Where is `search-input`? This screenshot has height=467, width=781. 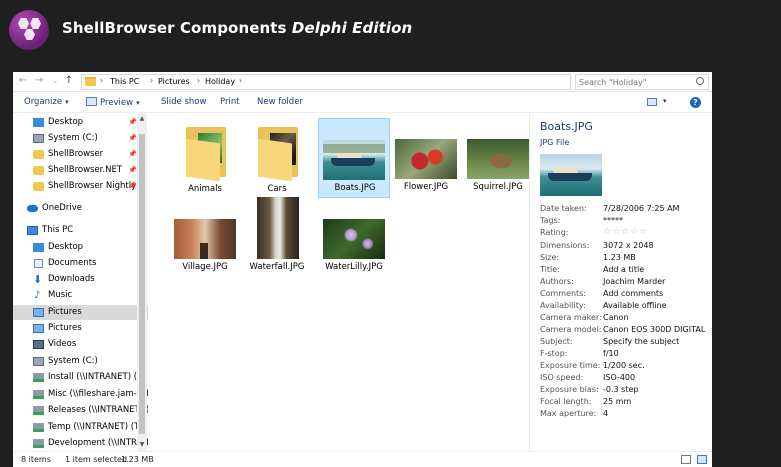
search-input is located at coordinates (634, 82).